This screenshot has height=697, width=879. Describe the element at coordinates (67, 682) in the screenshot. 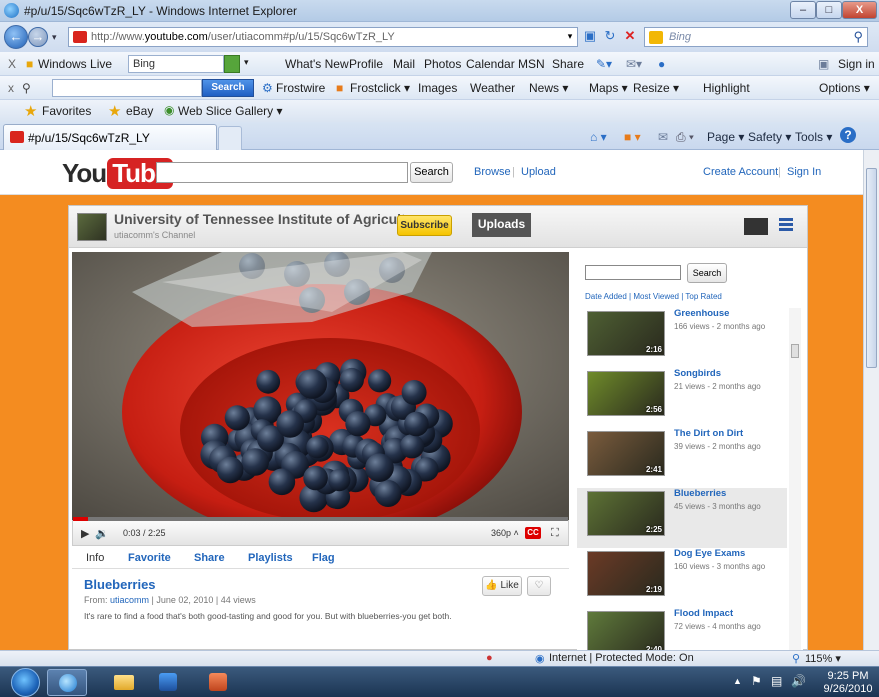

I see `taskbar-ie` at that location.